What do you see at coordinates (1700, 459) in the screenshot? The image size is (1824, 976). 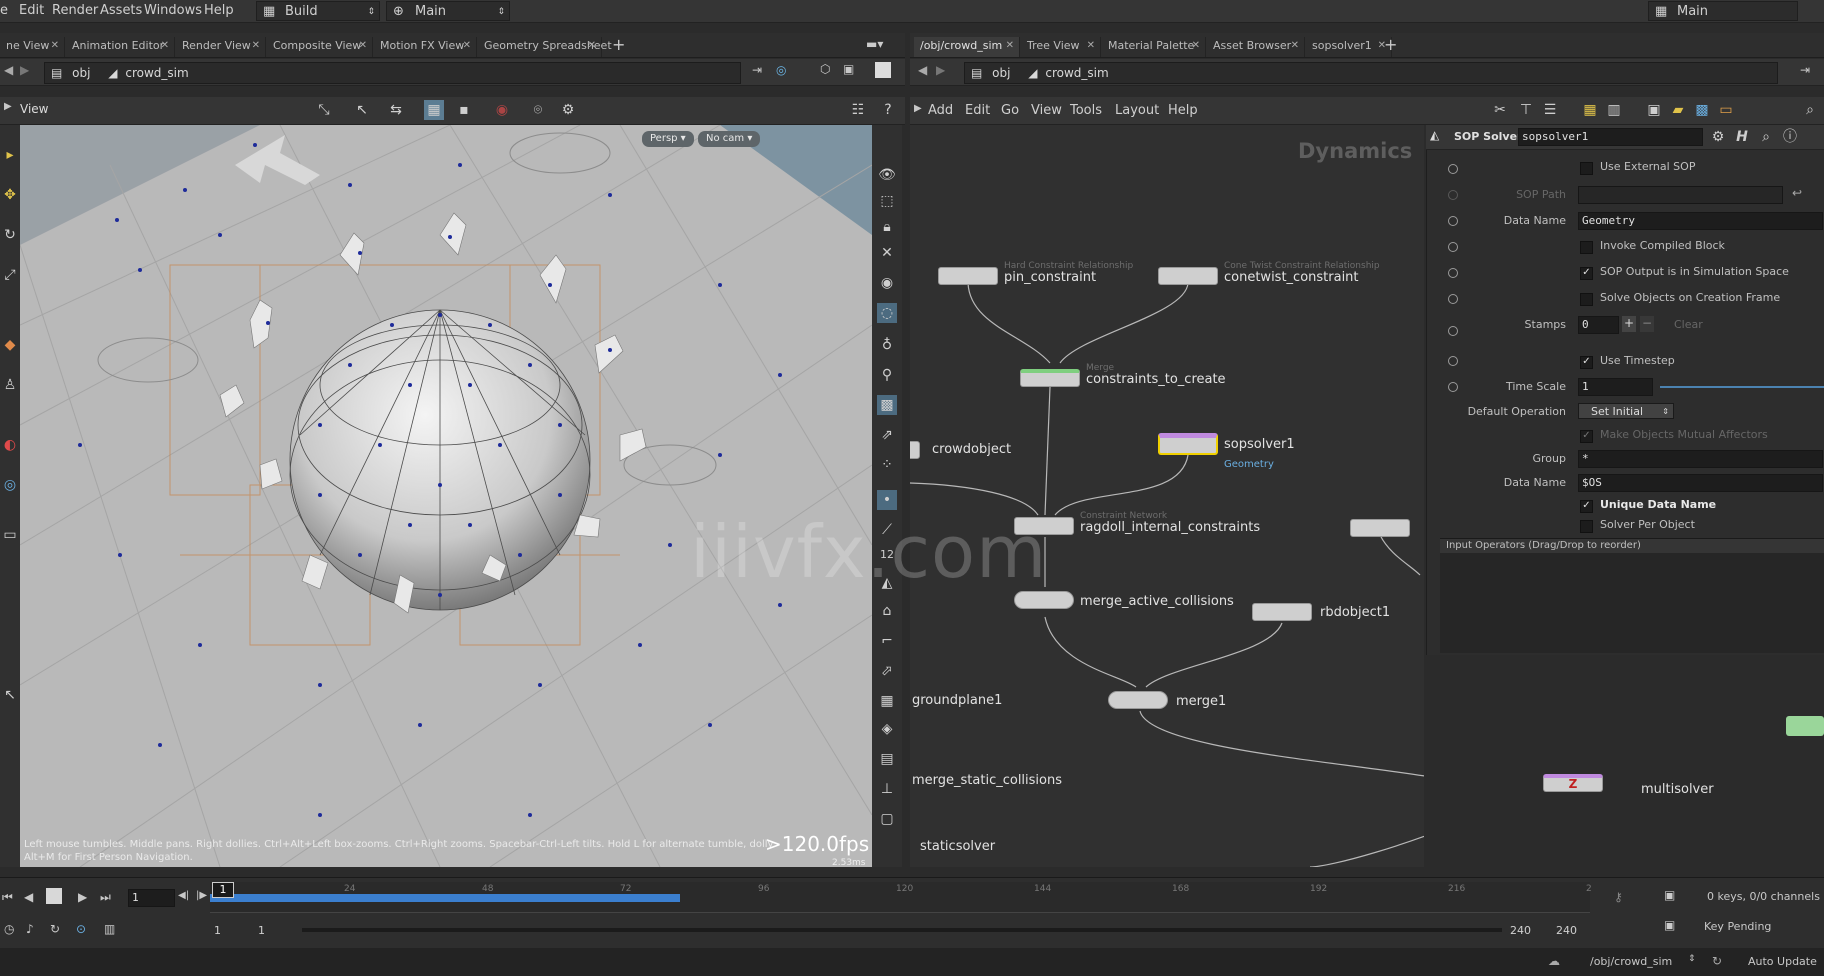 I see `group-field: *` at bounding box center [1700, 459].